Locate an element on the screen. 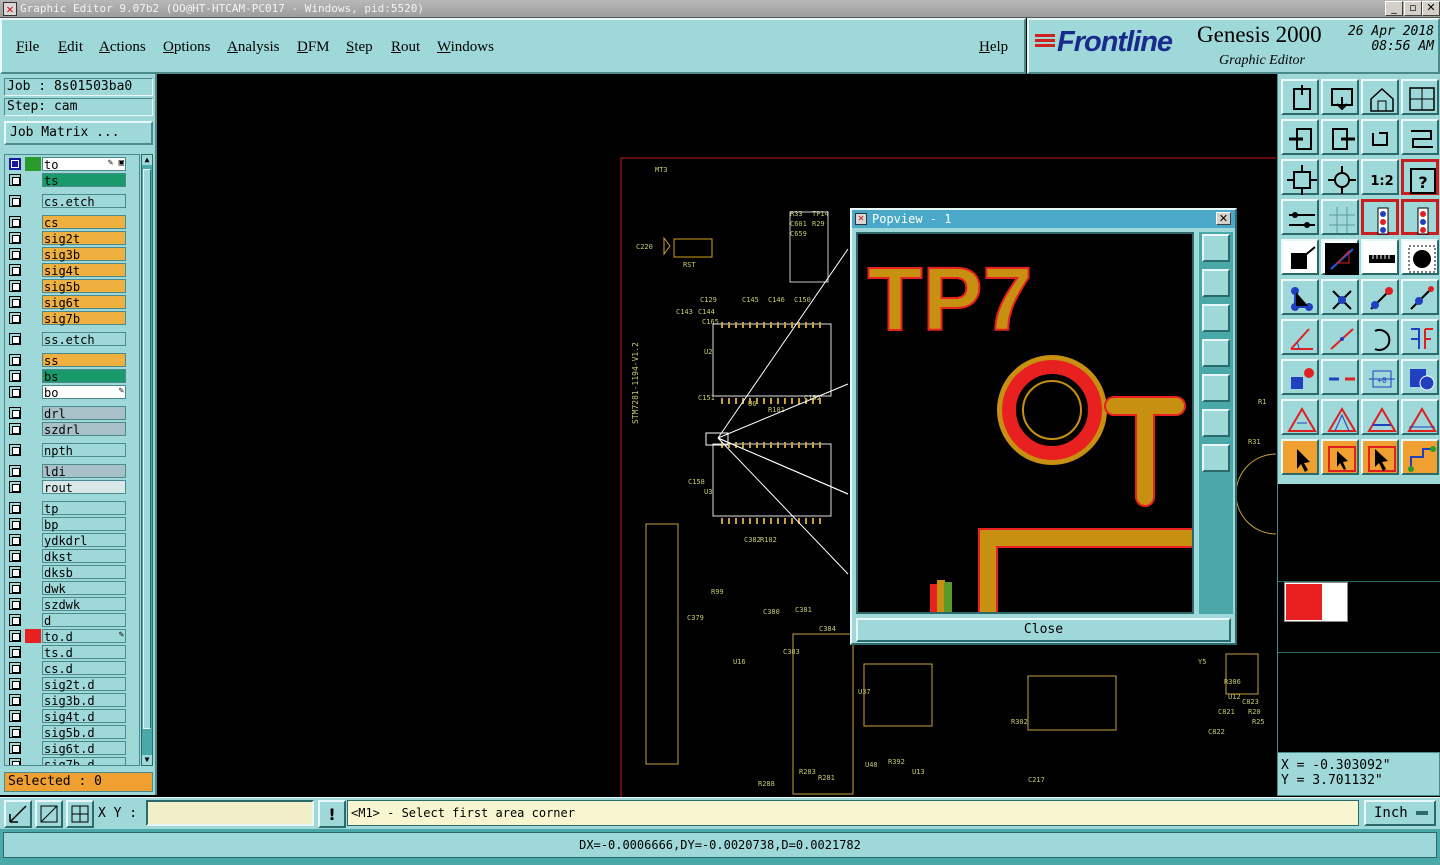 Image resolution: width=1440 pixels, height=865 pixels. zoom-window-icon is located at coordinates (49, 814).